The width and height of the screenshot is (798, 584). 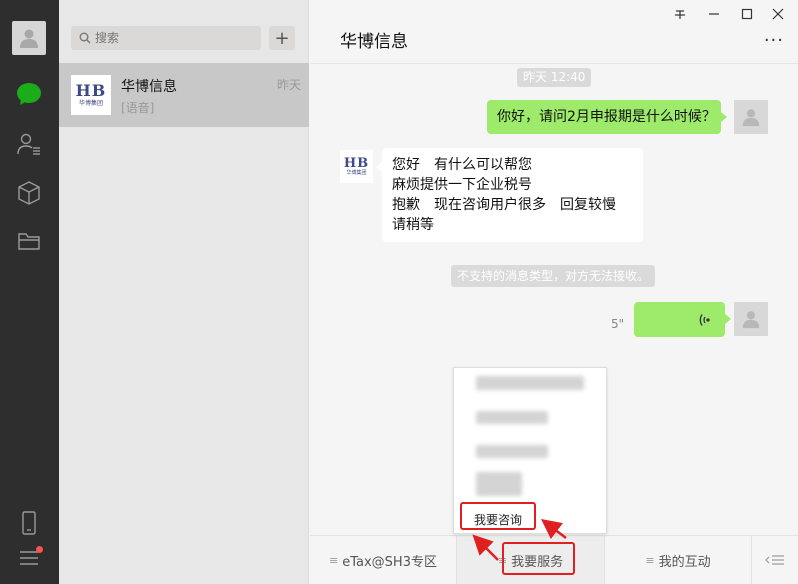 What do you see at coordinates (774, 40) in the screenshot?
I see `more-options-icon: ···` at bounding box center [774, 40].